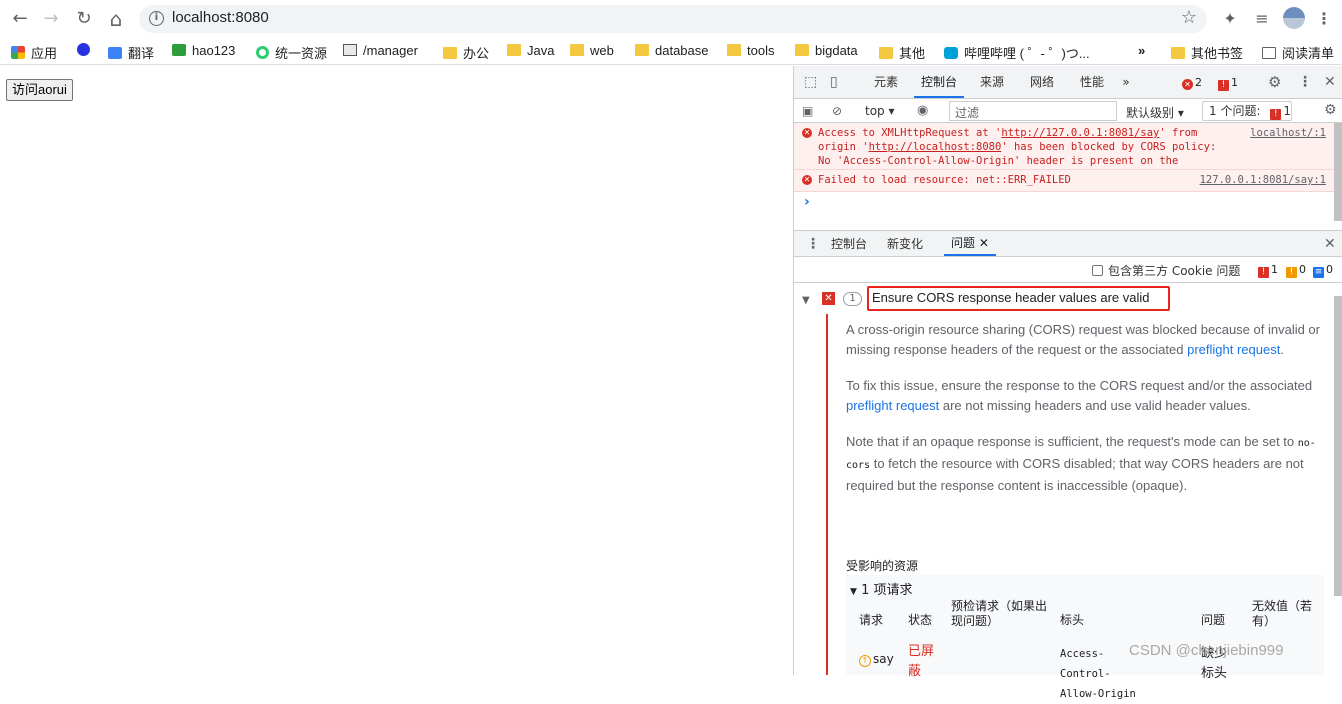 The width and height of the screenshot is (1342, 704). What do you see at coordinates (1247, 111) in the screenshot?
I see `issues-pill: 1 个问题: ! 1` at bounding box center [1247, 111].